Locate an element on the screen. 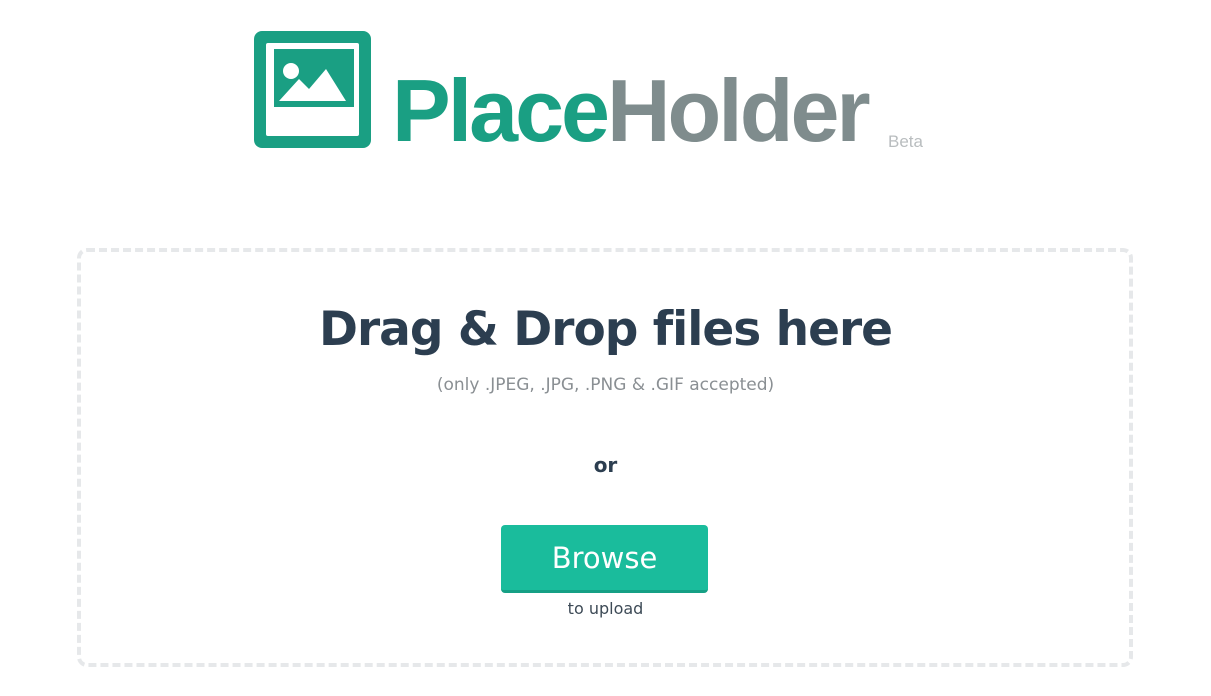  logo: PlaceHolder Beta is located at coordinates (594, 96).